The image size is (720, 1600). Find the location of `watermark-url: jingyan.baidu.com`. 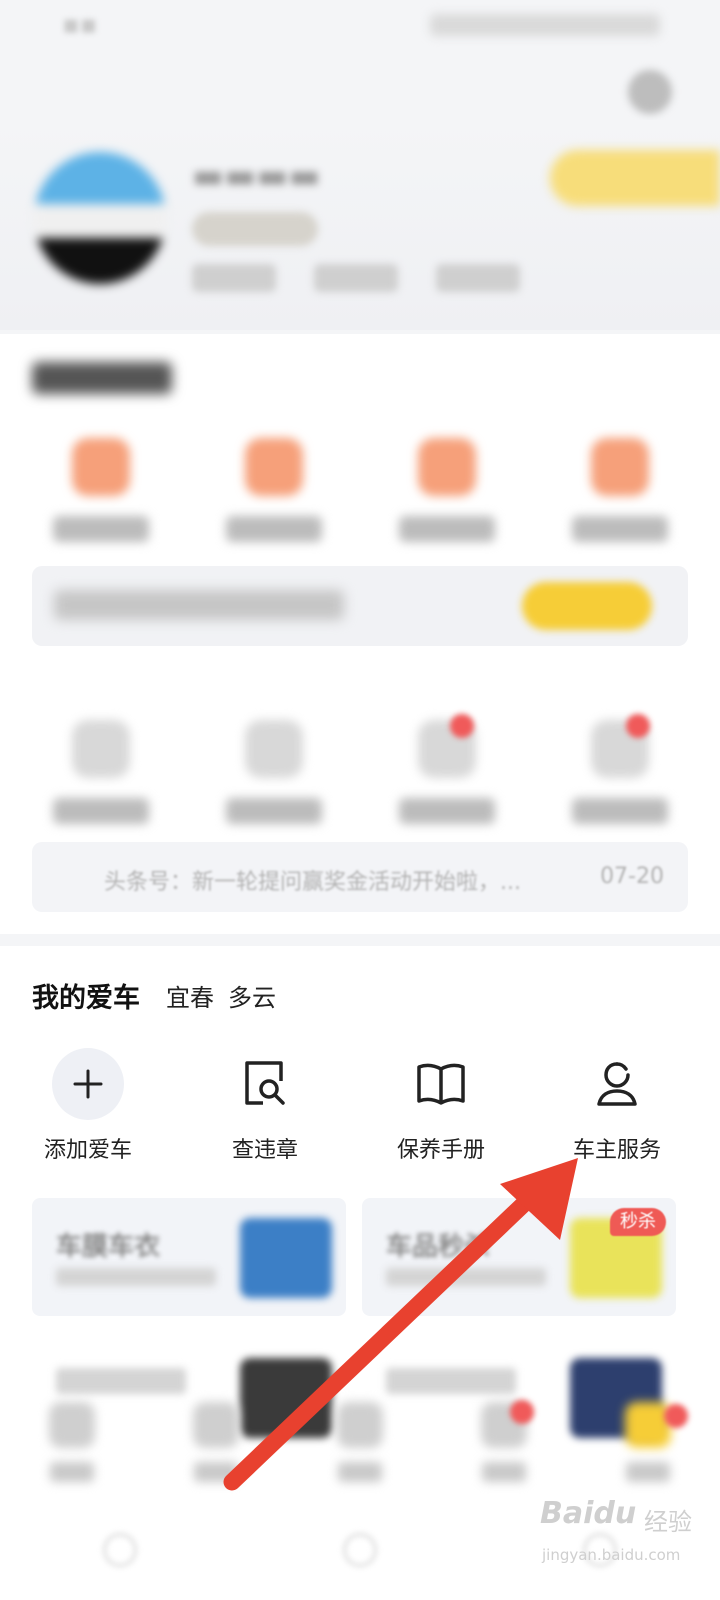

watermark-url: jingyan.baidu.com is located at coordinates (611, 1555).